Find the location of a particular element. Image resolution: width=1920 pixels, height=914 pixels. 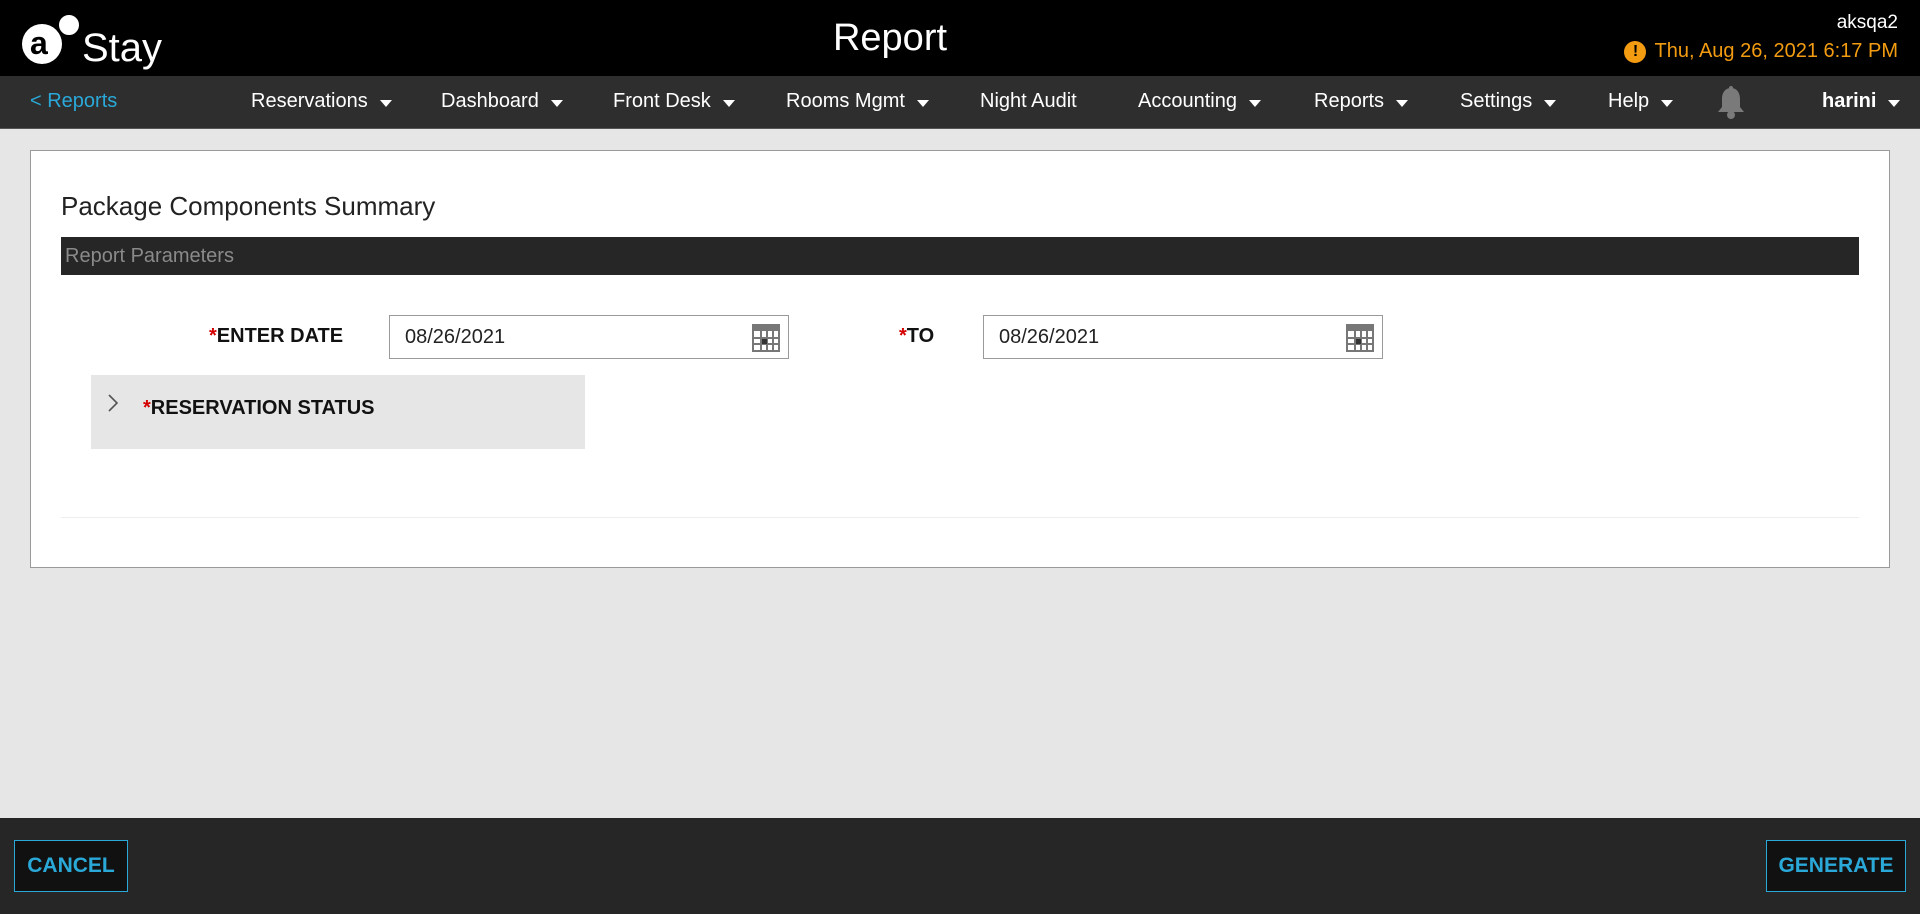

nav-front-desk: Front Desk is located at coordinates (674, 101).